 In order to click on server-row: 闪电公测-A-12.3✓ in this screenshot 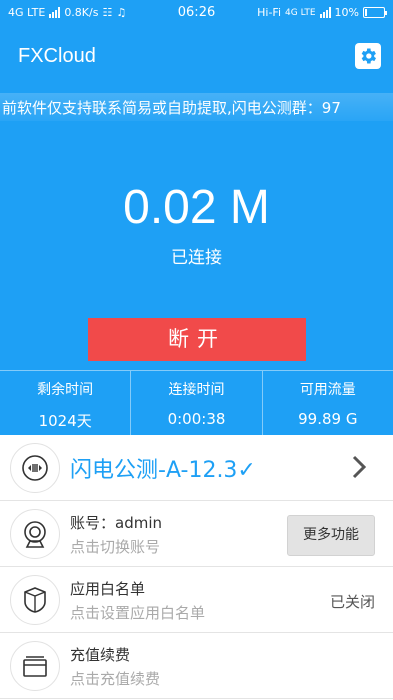, I will do `click(196, 468)`.